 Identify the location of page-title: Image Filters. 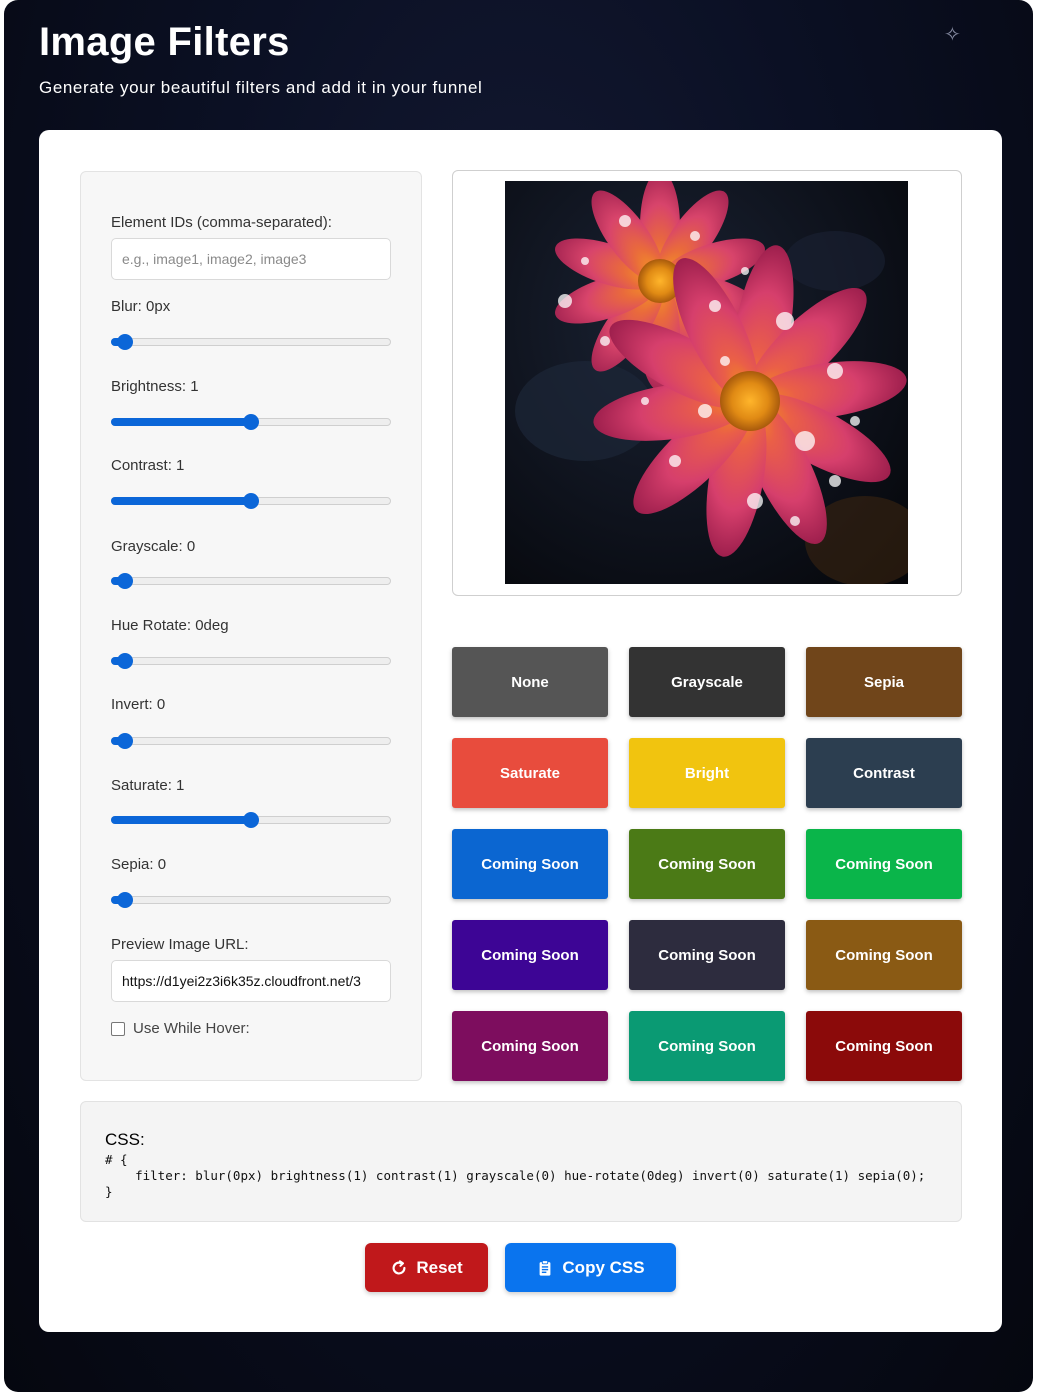
(164, 42).